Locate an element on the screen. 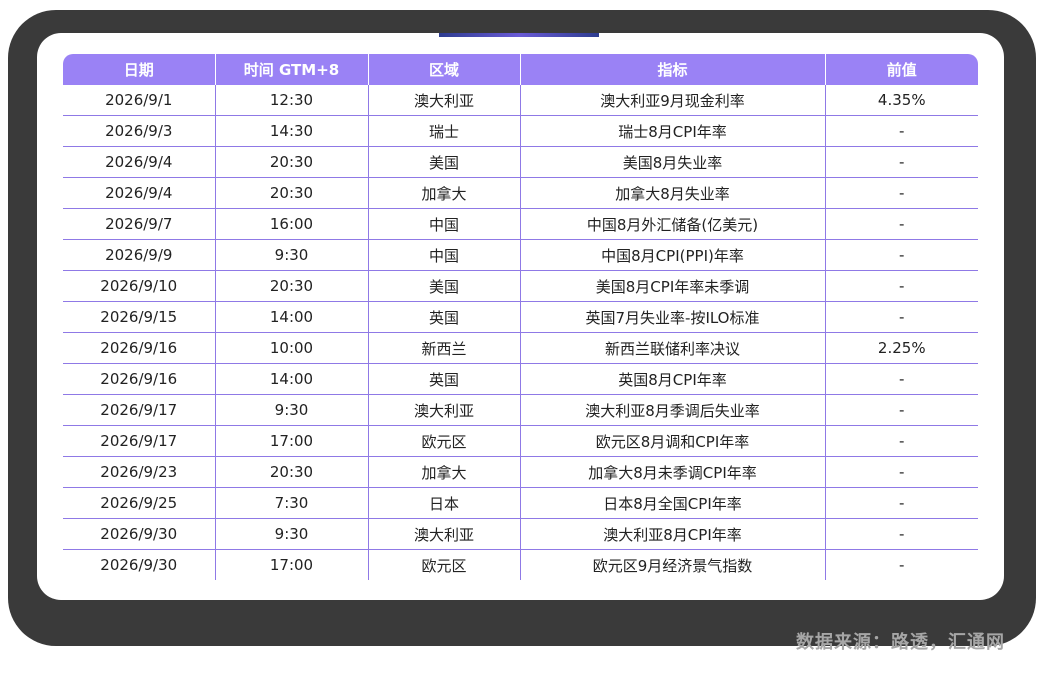 Image resolution: width=1038 pixels, height=679 pixels. cell-indicator: 加拿大8月失业率 is located at coordinates (672, 193).